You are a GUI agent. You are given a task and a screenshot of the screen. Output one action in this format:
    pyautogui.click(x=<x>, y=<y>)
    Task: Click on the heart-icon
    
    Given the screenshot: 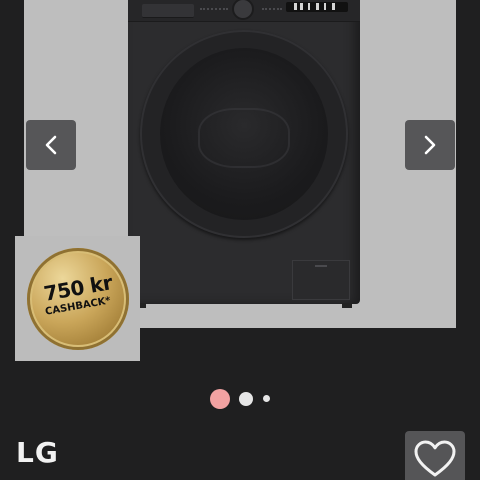 What is the action you would take?
    pyautogui.click(x=435, y=458)
    